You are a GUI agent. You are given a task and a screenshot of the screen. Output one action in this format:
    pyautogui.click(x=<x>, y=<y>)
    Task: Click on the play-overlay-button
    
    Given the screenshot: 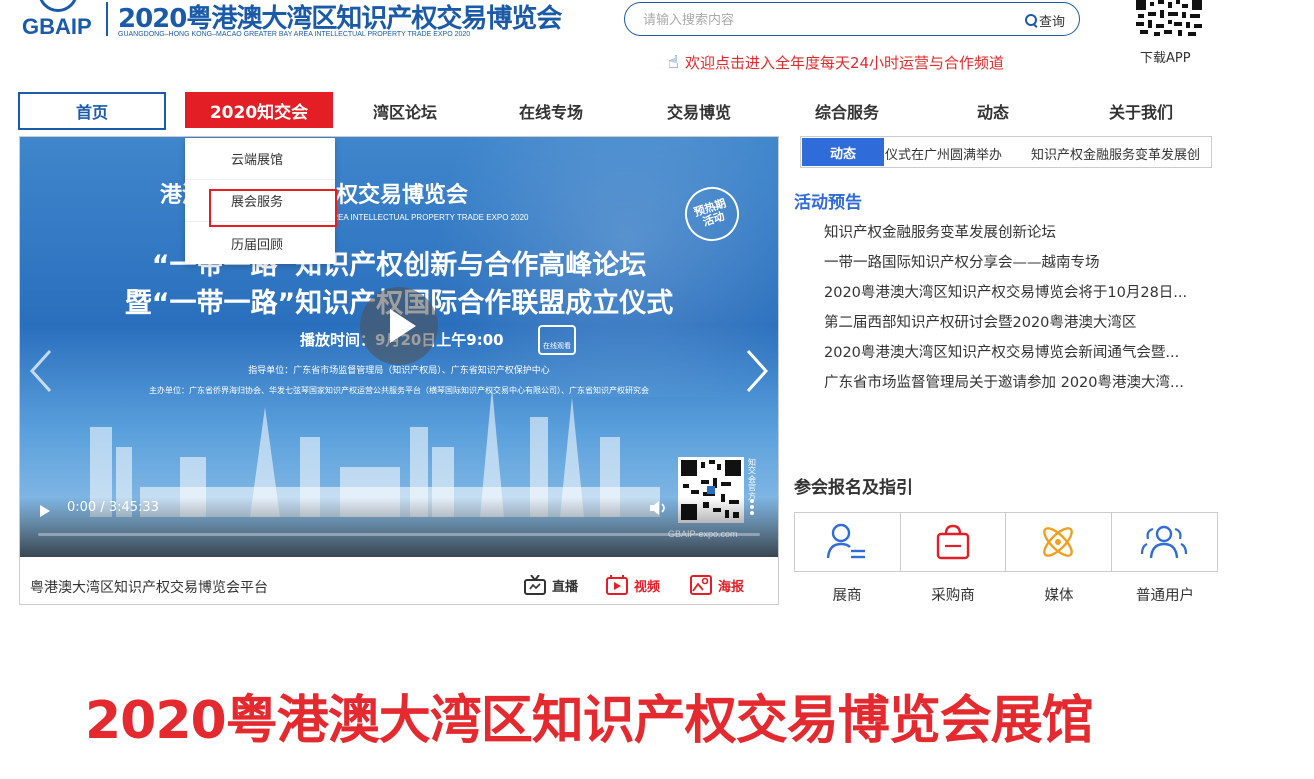 What is the action you would take?
    pyautogui.click(x=399, y=326)
    